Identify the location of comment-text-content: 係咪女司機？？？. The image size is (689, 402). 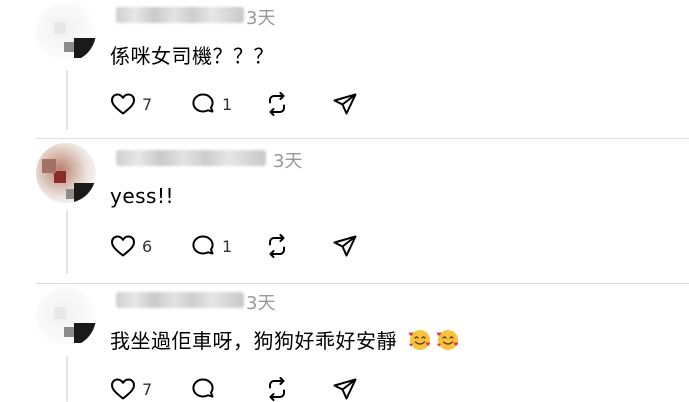
(192, 56).